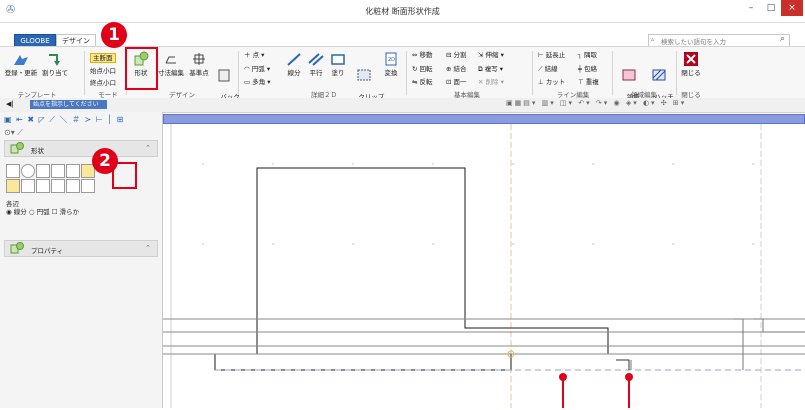 This screenshot has height=410, width=805. Describe the element at coordinates (422, 82) in the screenshot. I see `mirror-tool: ⇋ 反転` at that location.